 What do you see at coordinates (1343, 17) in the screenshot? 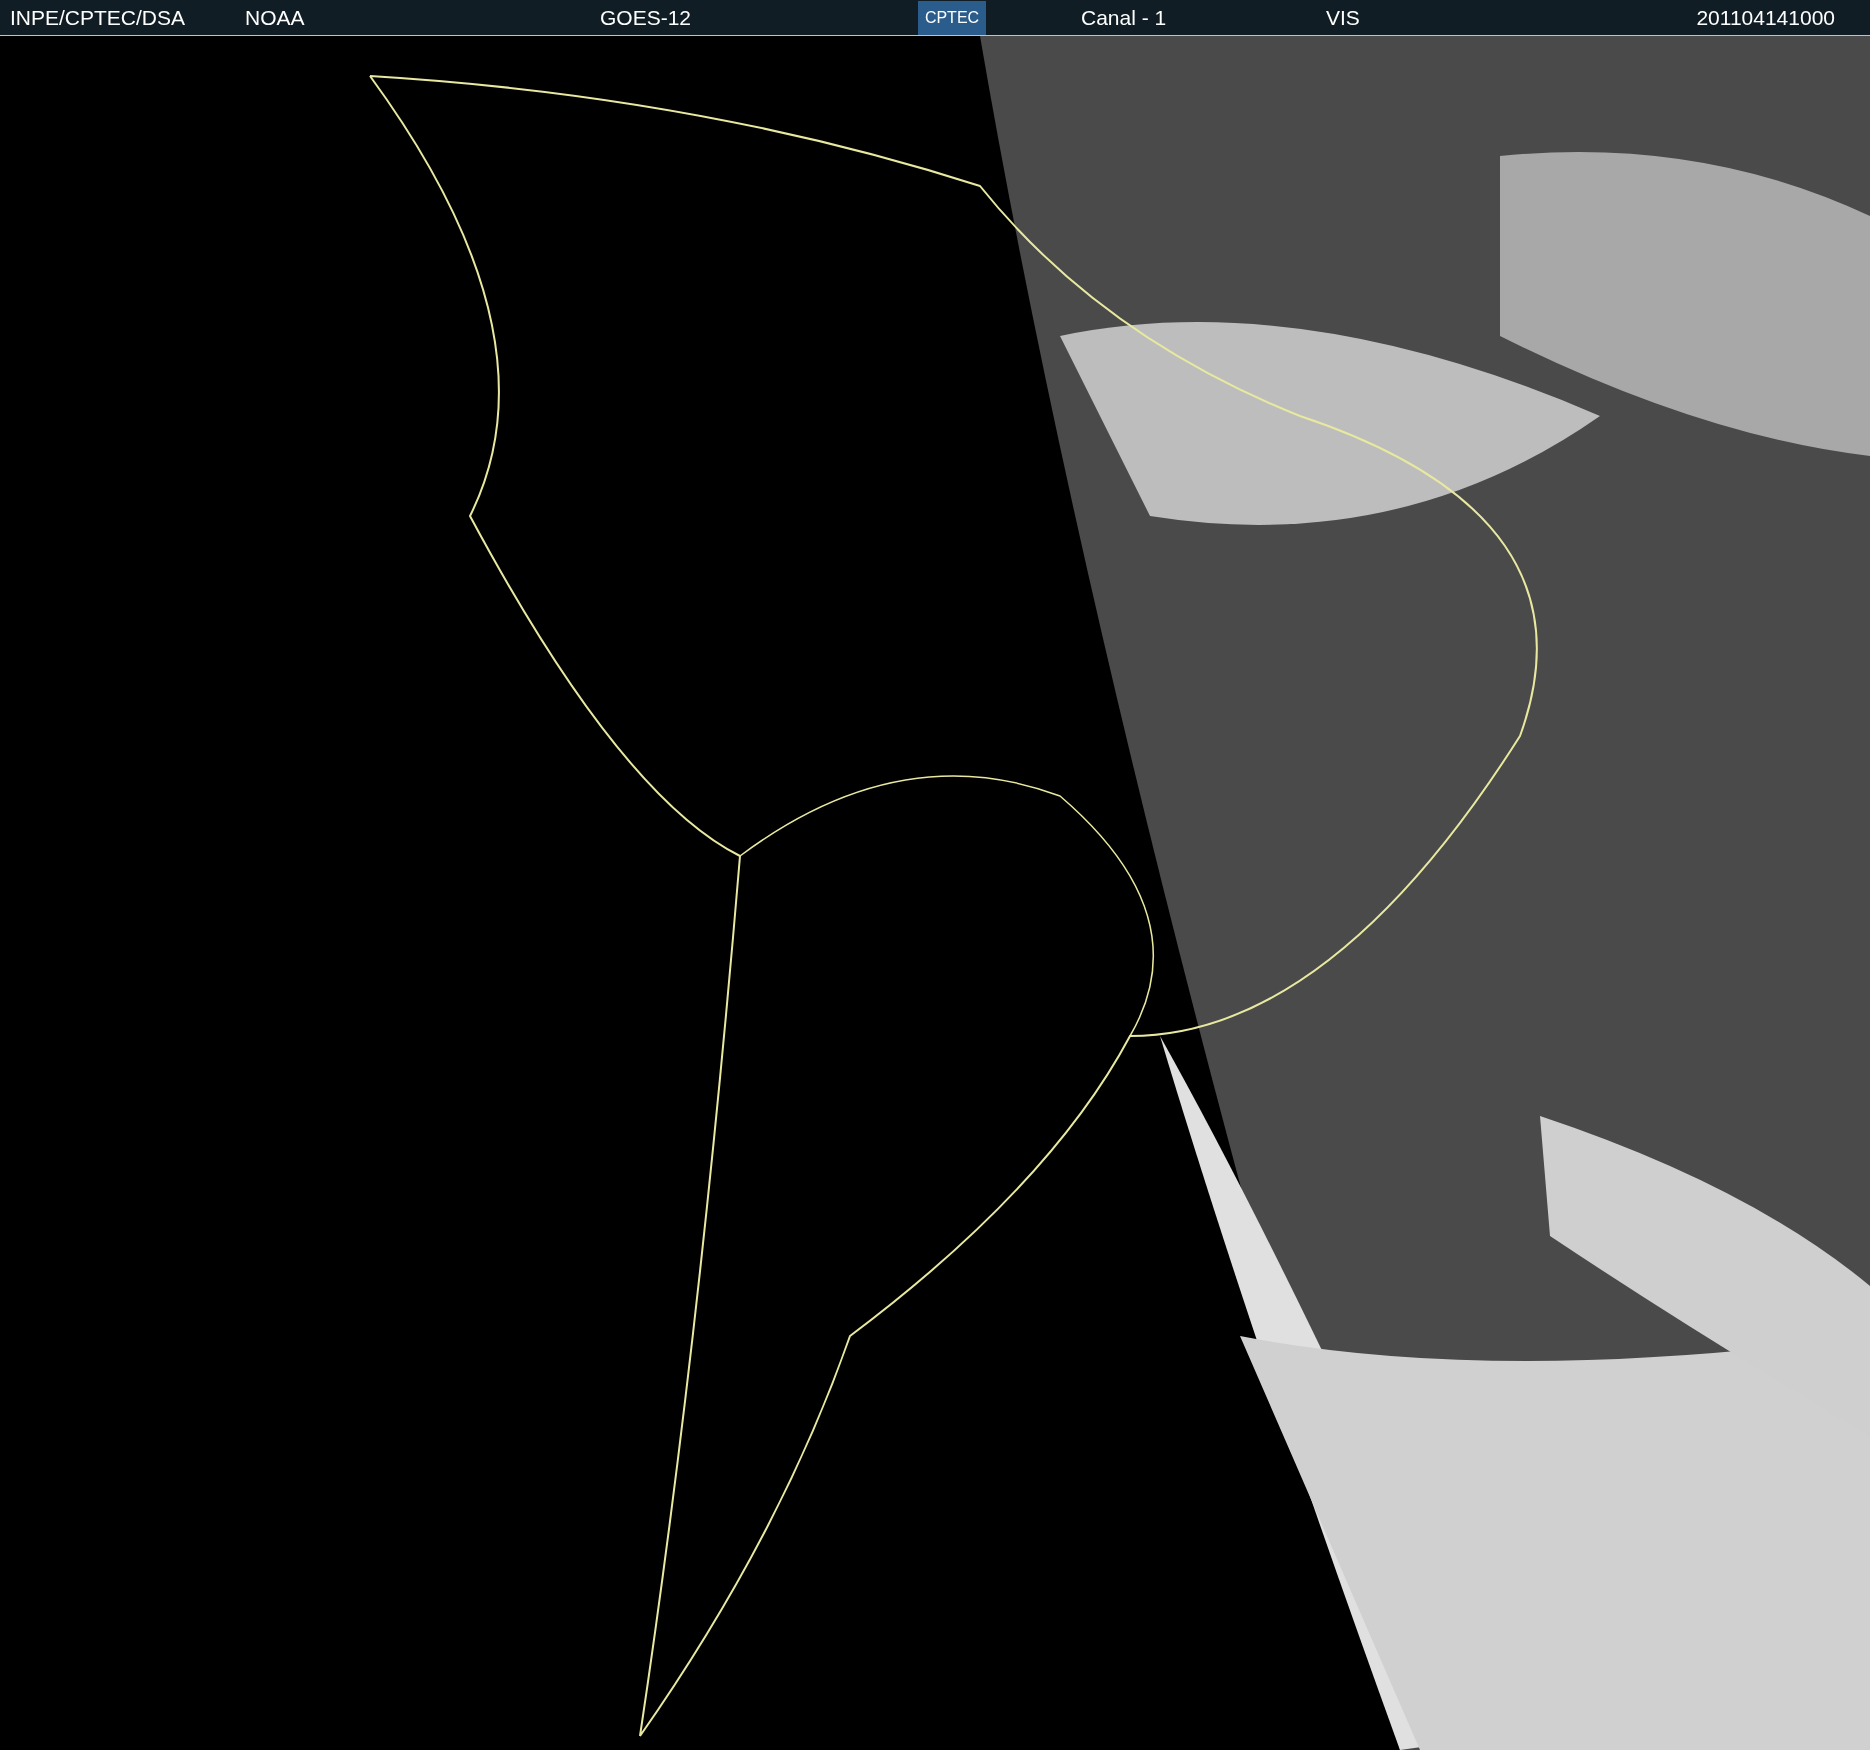
I see `band-label: VIS` at bounding box center [1343, 17].